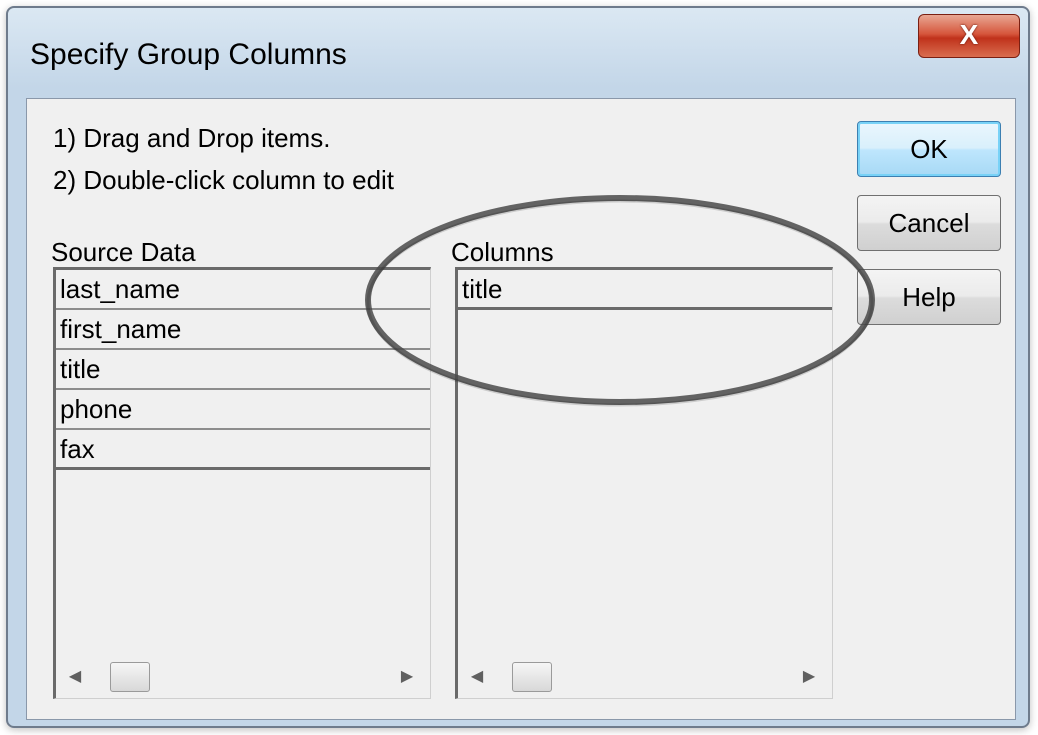 The image size is (1038, 735). Describe the element at coordinates (188, 54) in the screenshot. I see `dialog-title: Specify Group Columns` at that location.